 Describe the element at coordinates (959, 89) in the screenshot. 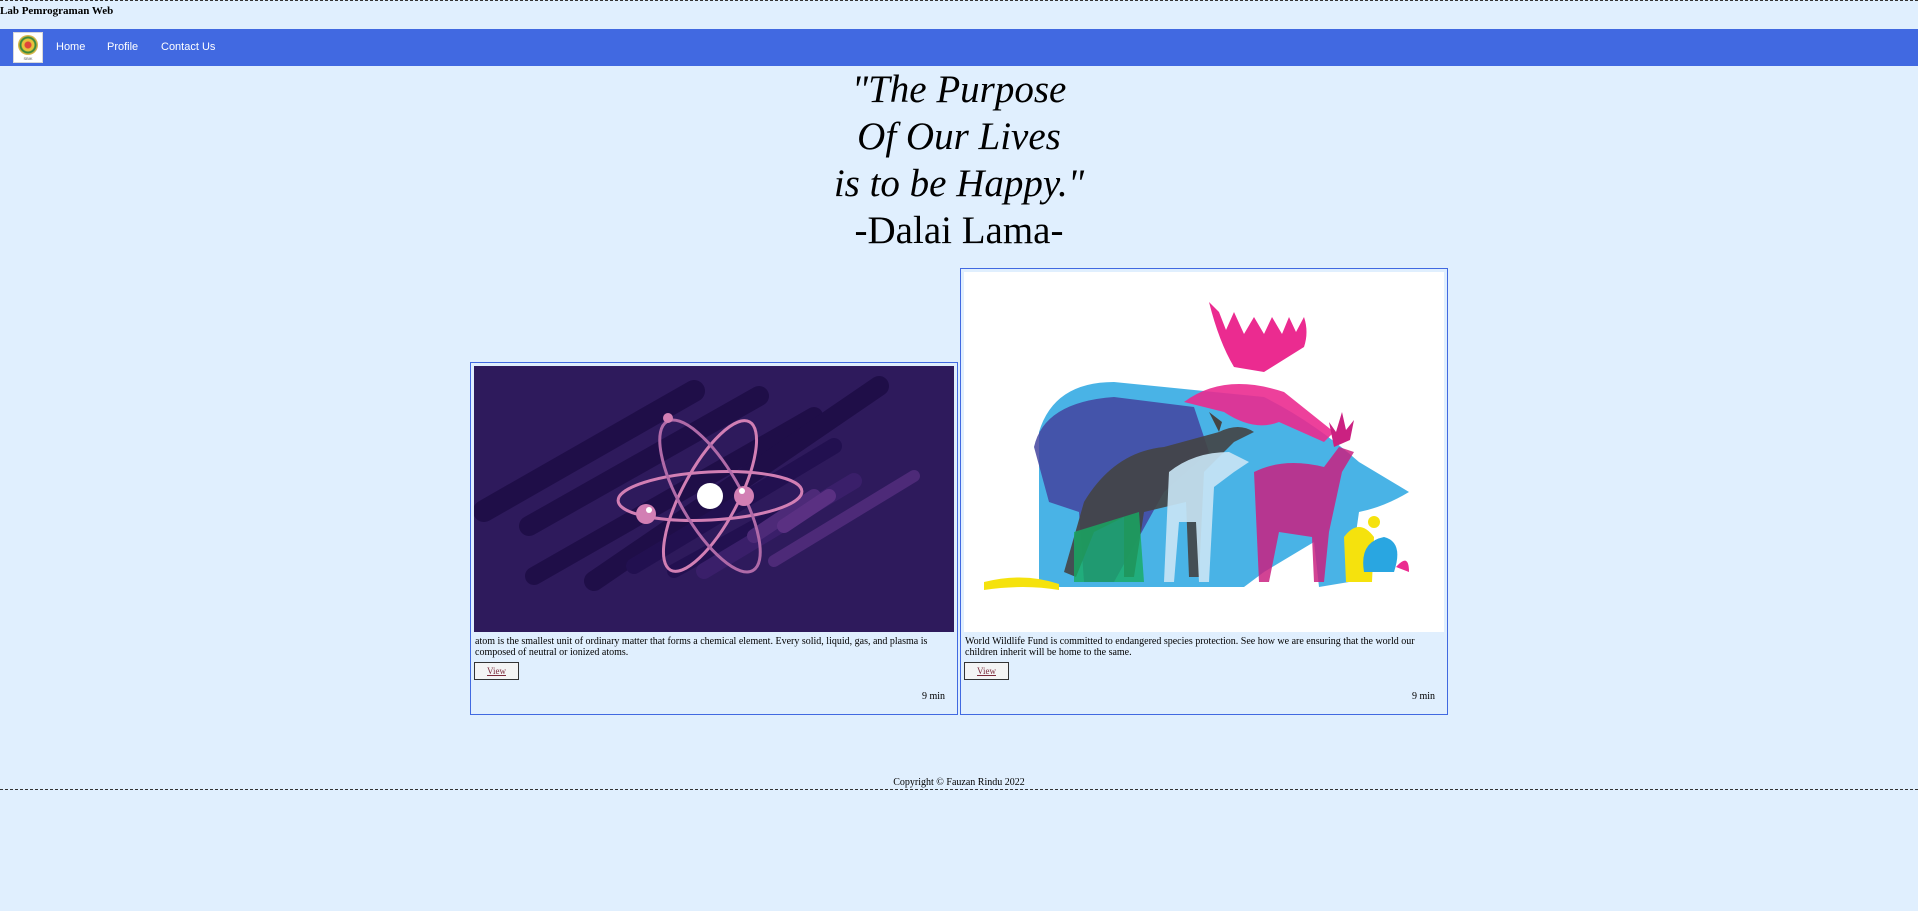

I see `quote-line: "The Purpose` at that location.